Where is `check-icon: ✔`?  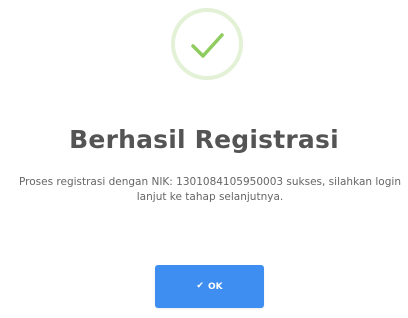
check-icon: ✔ is located at coordinates (200, 286).